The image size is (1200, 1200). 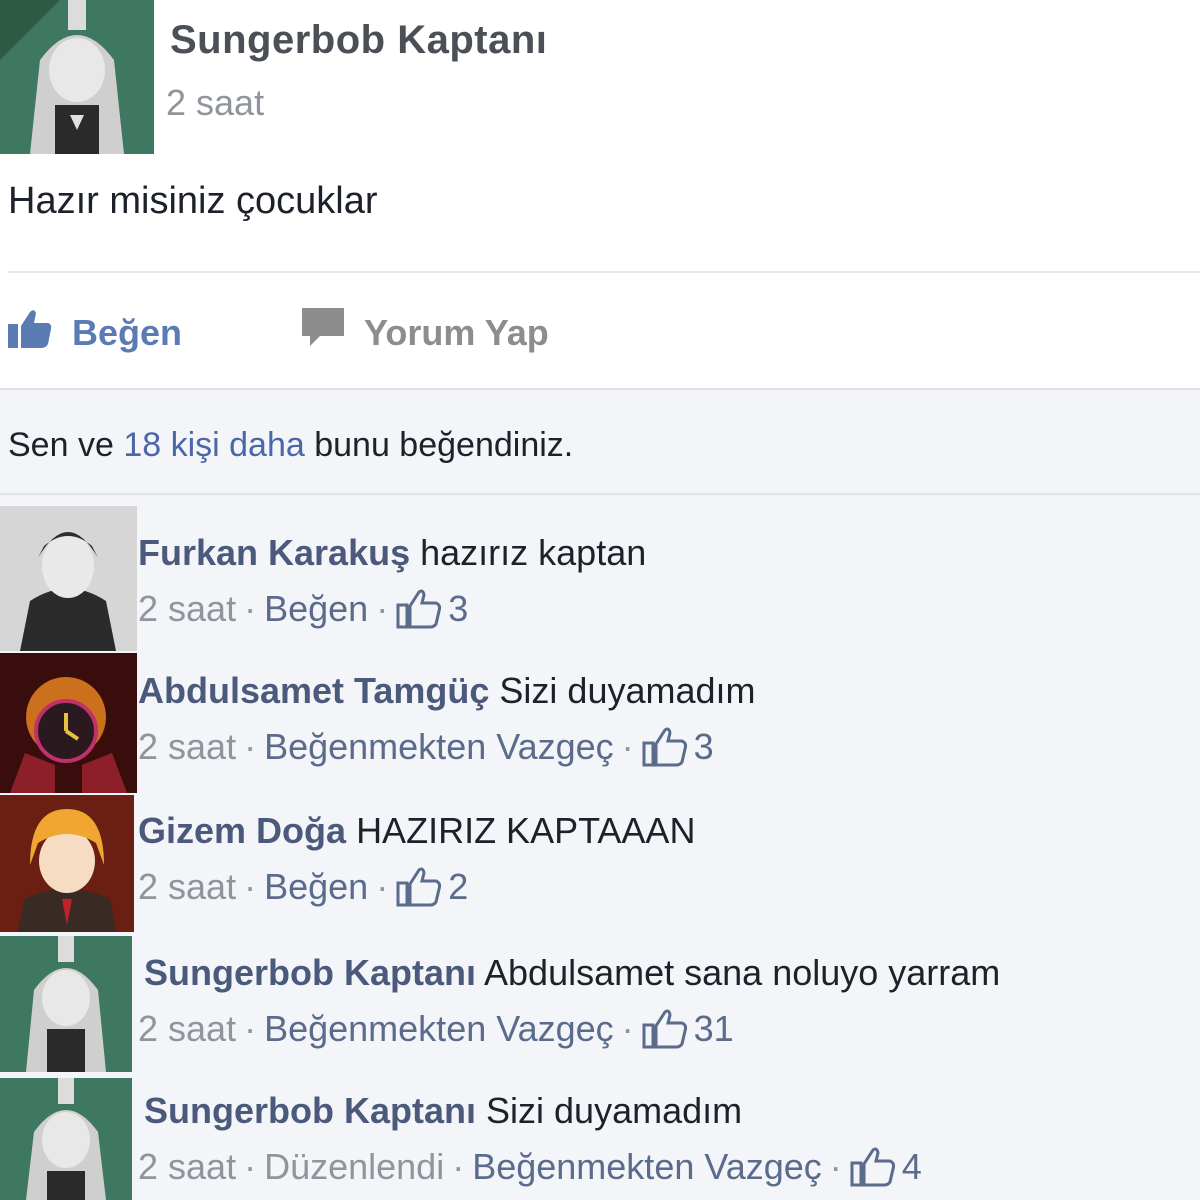 I want to click on like-button: Beğen, so click(x=95, y=332).